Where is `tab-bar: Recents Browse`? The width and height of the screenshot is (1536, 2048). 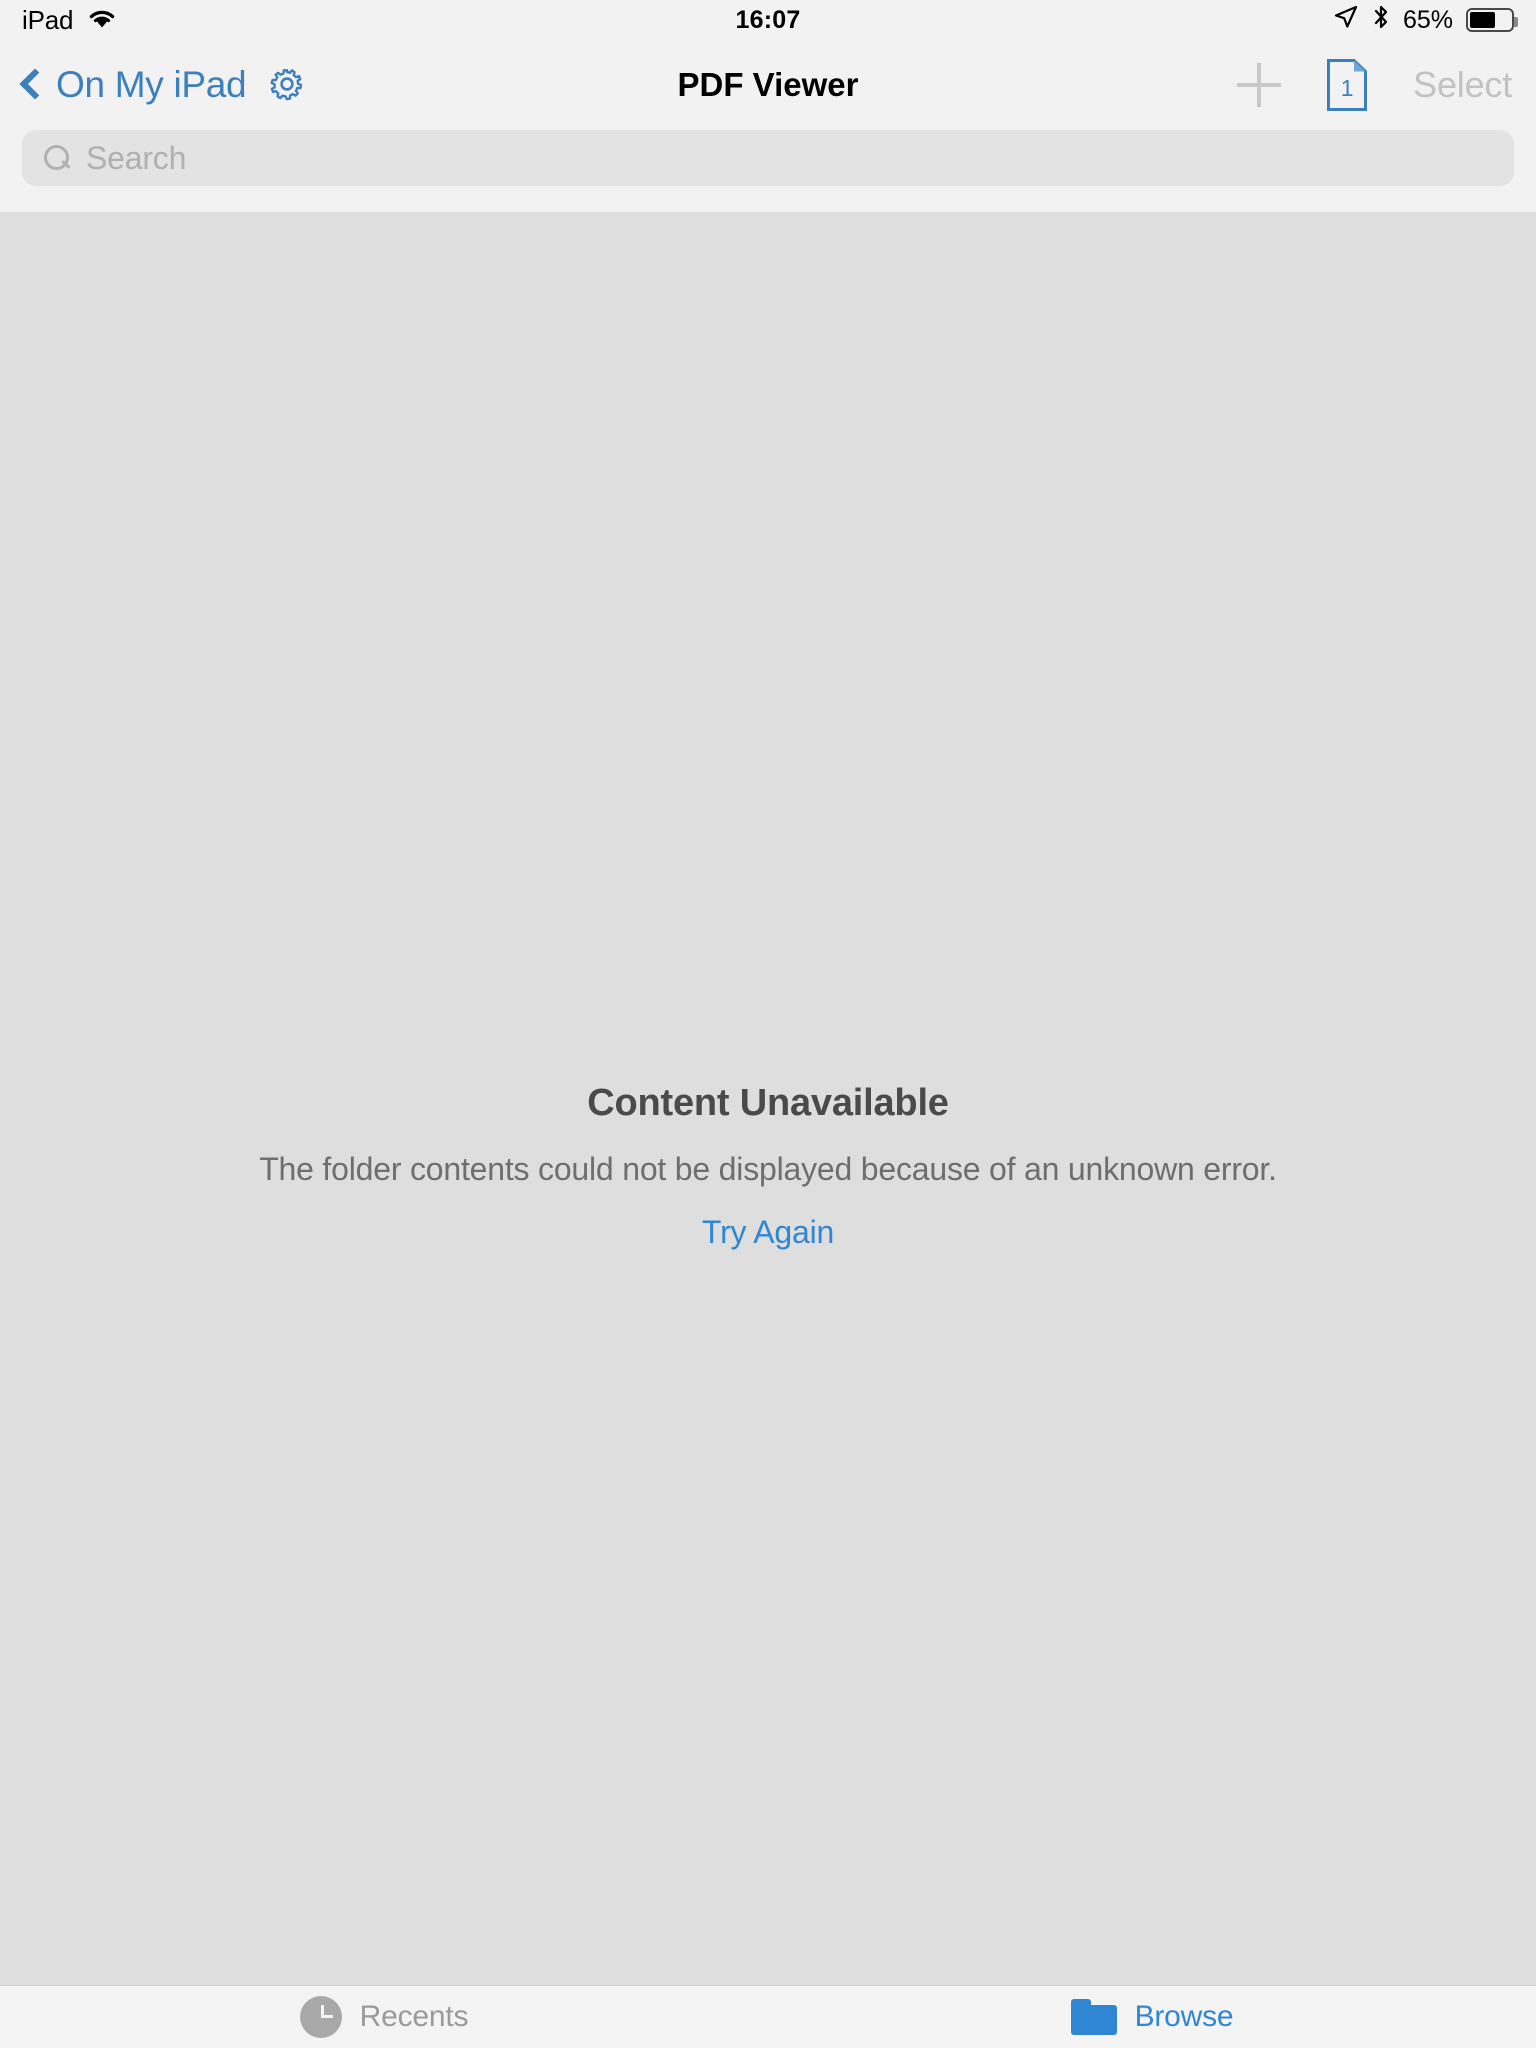 tab-bar: Recents Browse is located at coordinates (768, 2016).